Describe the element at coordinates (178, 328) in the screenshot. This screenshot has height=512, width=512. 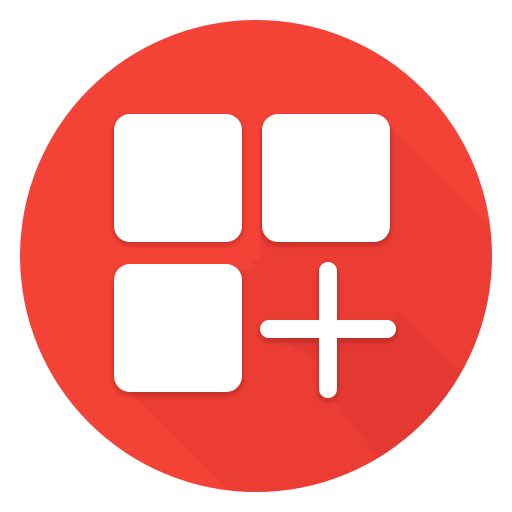
I see `tile-bottom-left` at that location.